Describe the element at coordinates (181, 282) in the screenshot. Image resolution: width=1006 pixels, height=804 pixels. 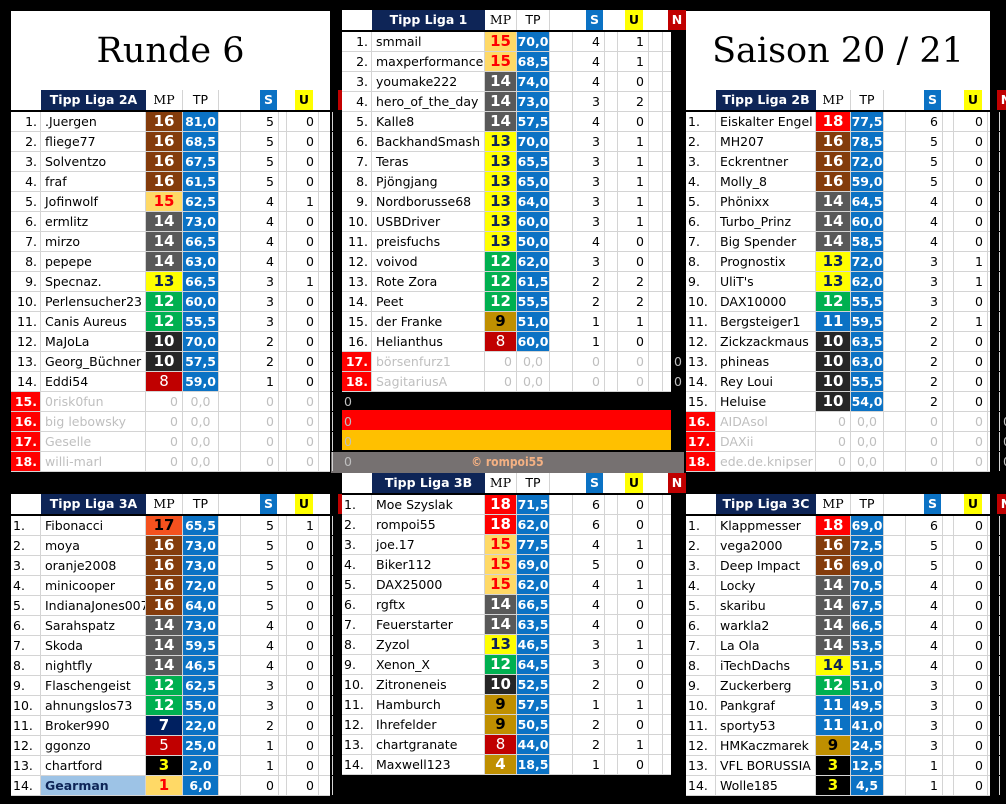
I see `table-row: 9.Specnaz.1366,5312` at that location.